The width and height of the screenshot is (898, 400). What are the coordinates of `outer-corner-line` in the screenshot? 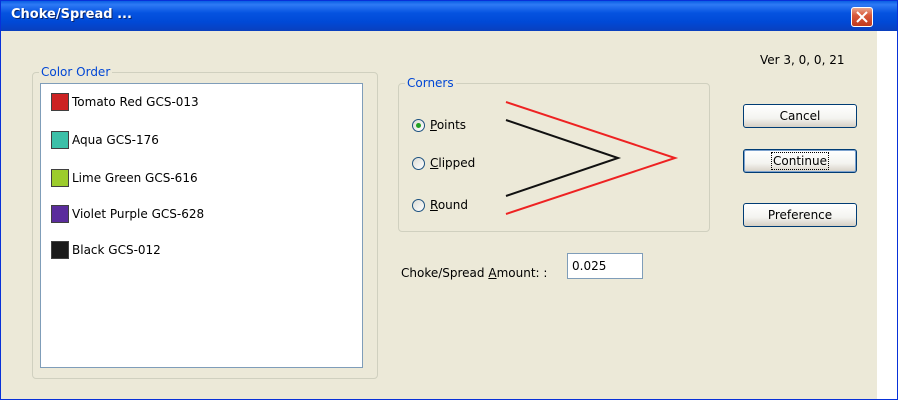 It's located at (592, 158).